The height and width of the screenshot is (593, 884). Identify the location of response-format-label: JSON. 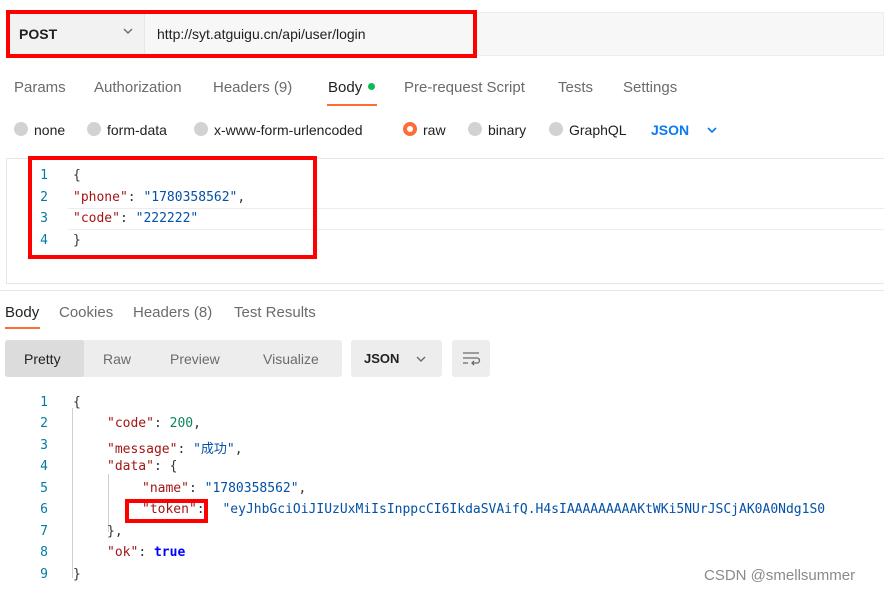
(382, 358).